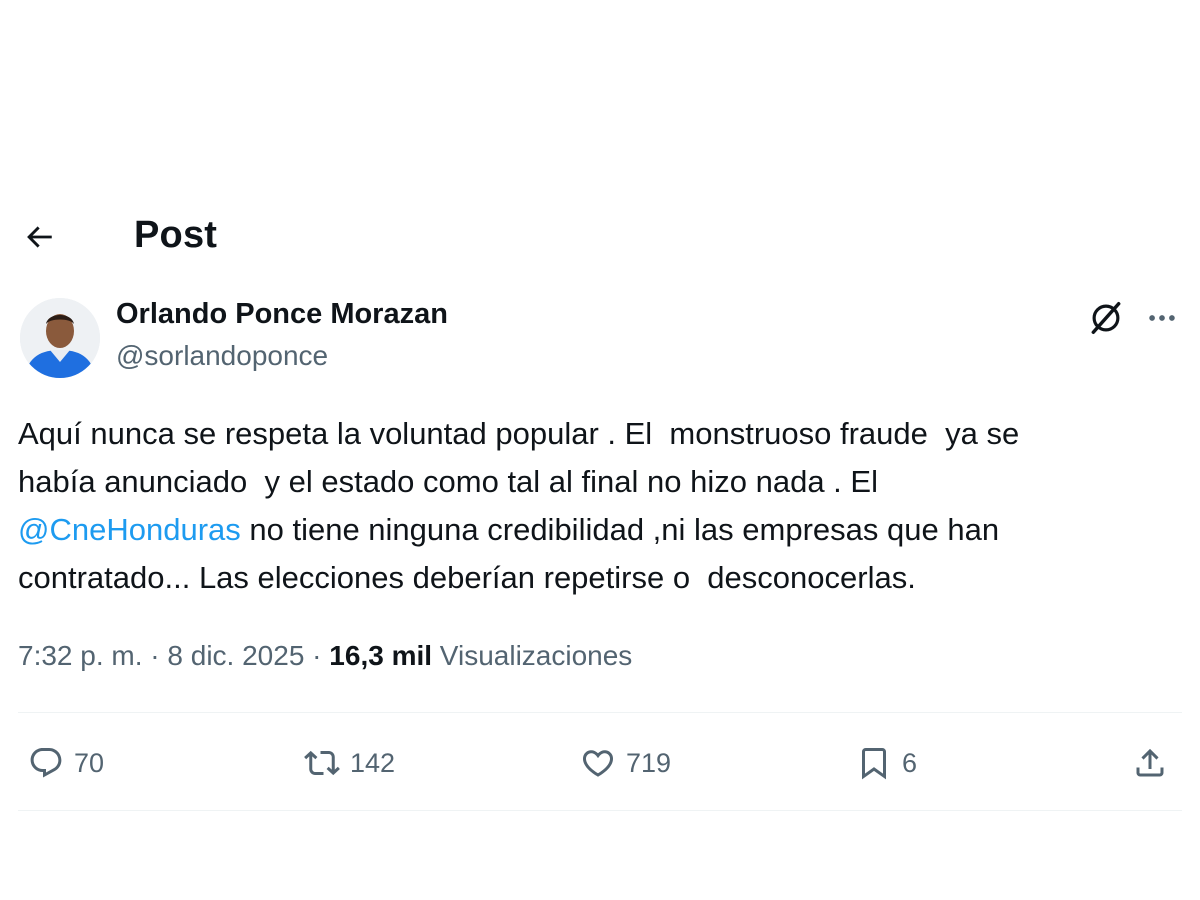 The image size is (1200, 900). What do you see at coordinates (235, 655) in the screenshot?
I see `timestamp-date: 8 dic. 2025` at bounding box center [235, 655].